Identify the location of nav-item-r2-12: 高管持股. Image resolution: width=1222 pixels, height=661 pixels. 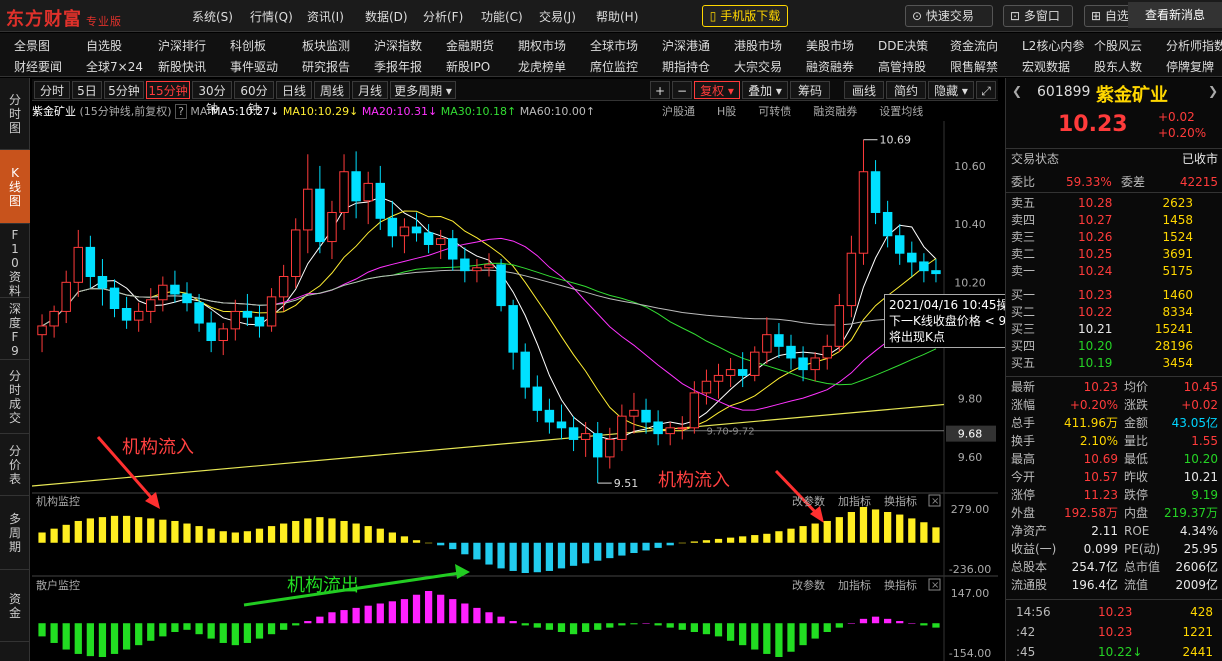
(902, 66).